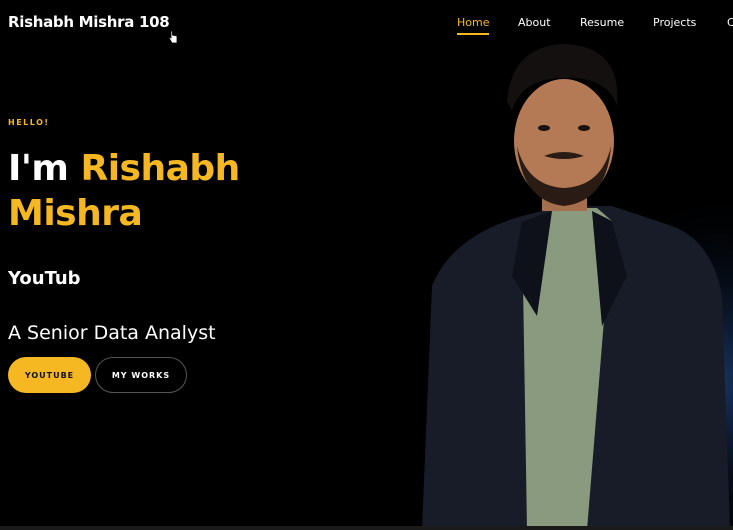 The image size is (733, 530). I want to click on hero-first-name: Rishabh, so click(160, 168).